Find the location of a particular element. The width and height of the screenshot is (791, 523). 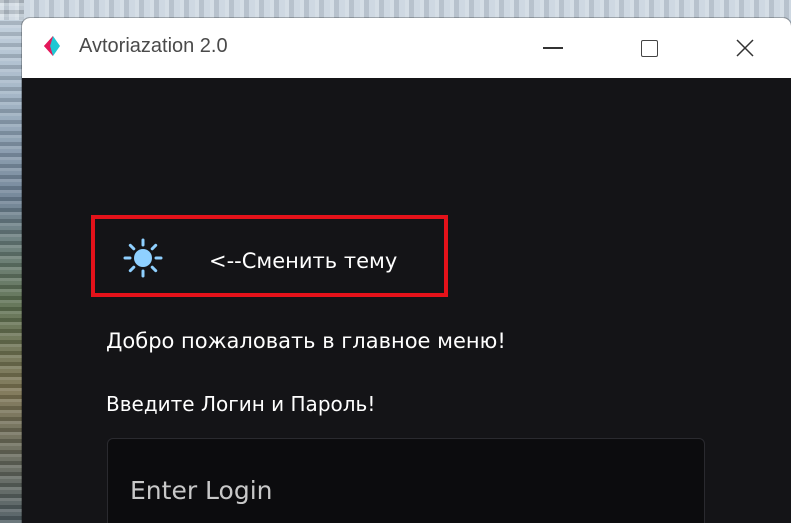

window-title: Avtoriazation 2.0 is located at coordinates (153, 46).